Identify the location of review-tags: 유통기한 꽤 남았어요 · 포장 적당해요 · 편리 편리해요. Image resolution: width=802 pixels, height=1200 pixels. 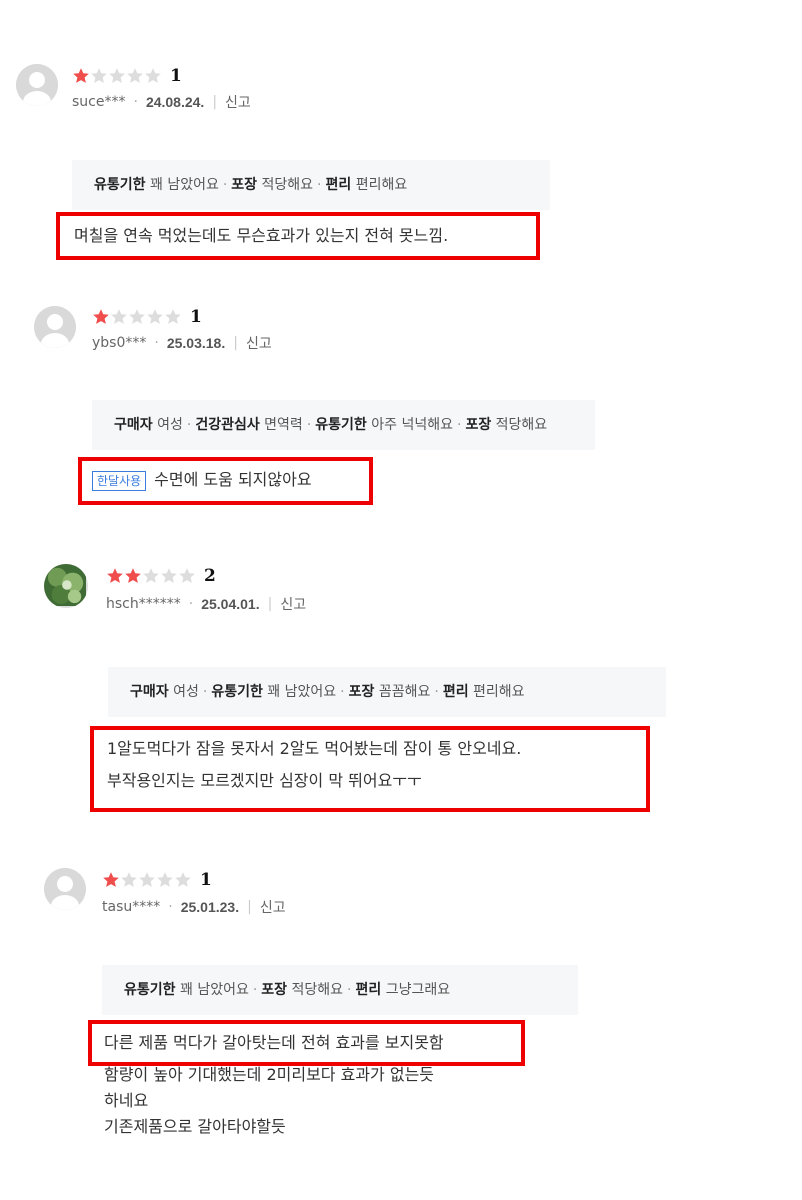
(311, 185).